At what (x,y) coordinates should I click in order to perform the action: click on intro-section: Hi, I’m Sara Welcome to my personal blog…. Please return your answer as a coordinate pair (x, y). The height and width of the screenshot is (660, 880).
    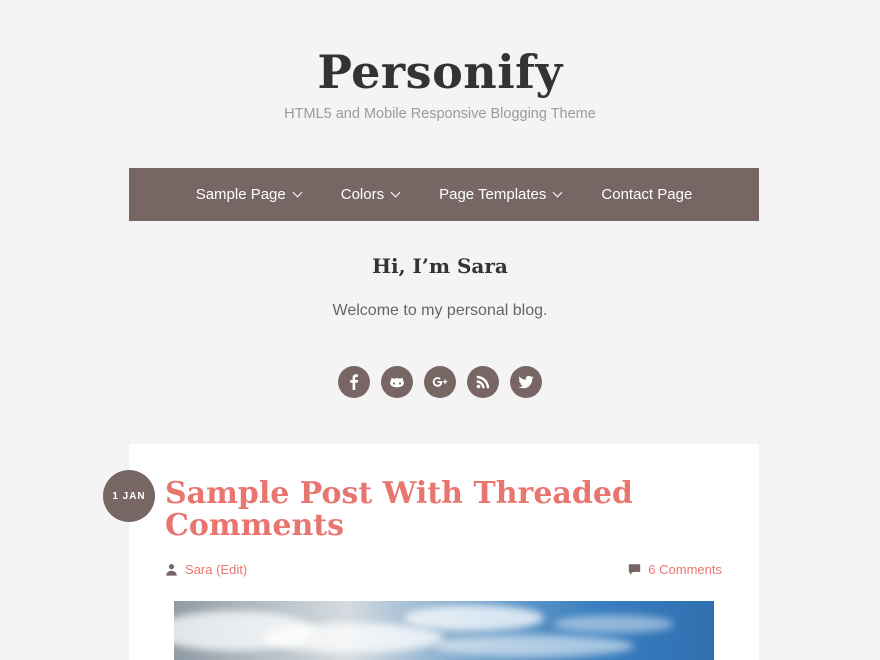
    Looking at the image, I should click on (440, 287).